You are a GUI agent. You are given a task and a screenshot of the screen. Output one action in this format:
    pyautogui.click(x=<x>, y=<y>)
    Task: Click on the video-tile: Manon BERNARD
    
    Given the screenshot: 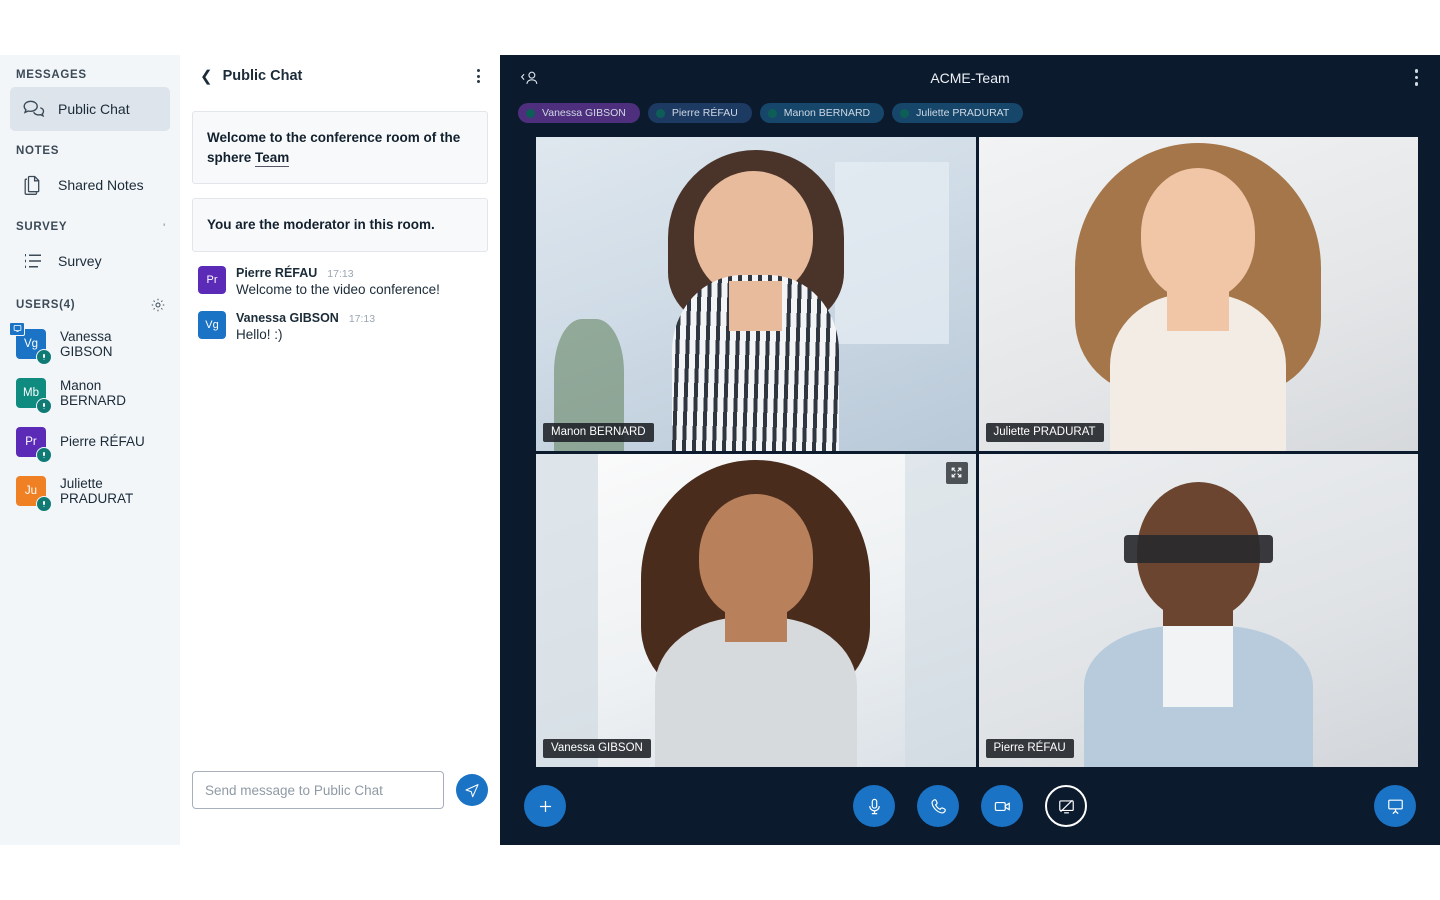 What is the action you would take?
    pyautogui.click(x=756, y=294)
    